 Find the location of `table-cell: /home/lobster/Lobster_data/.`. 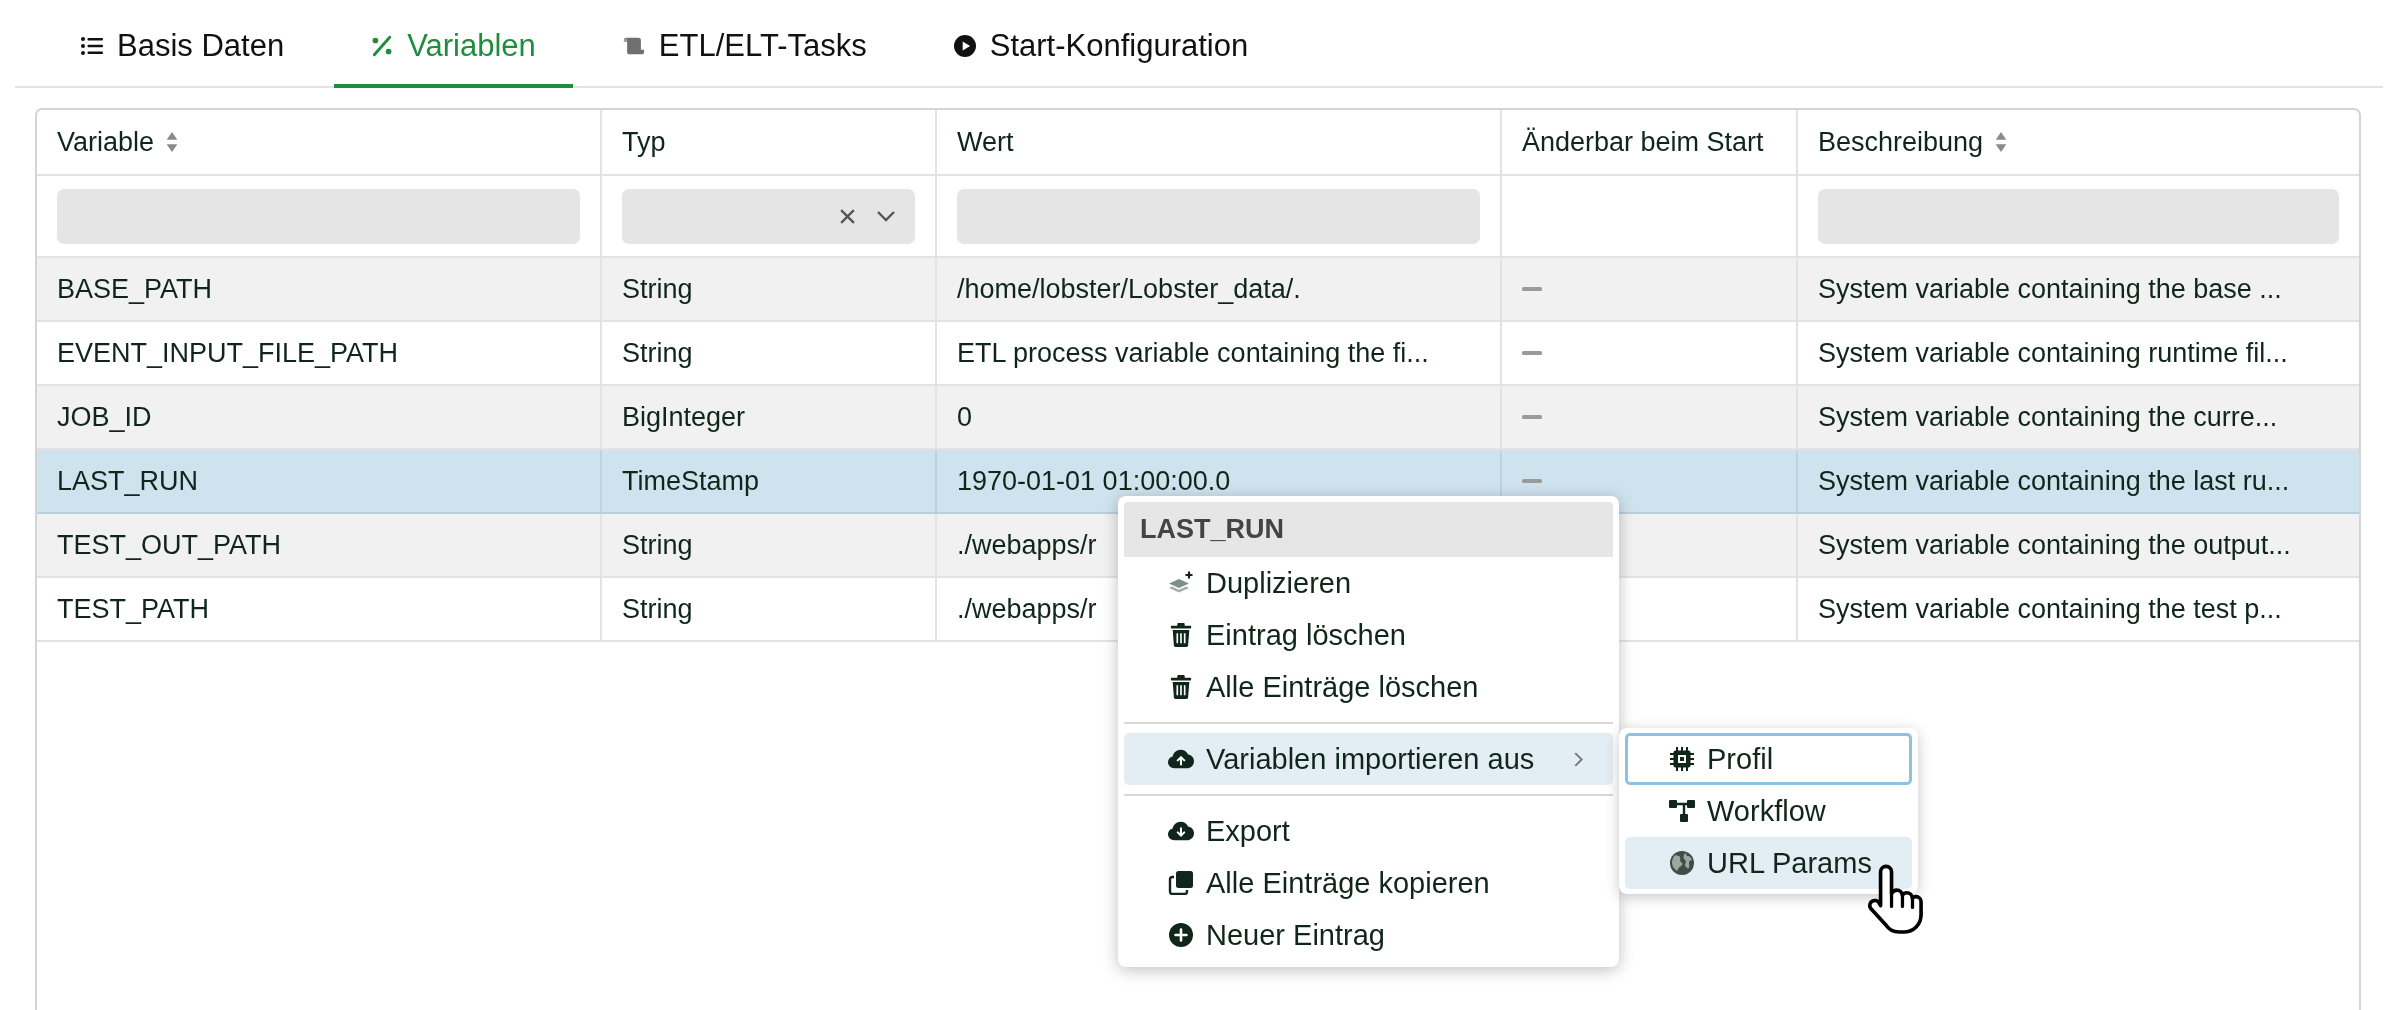

table-cell: /home/lobster/Lobster_data/. is located at coordinates (1219, 289).